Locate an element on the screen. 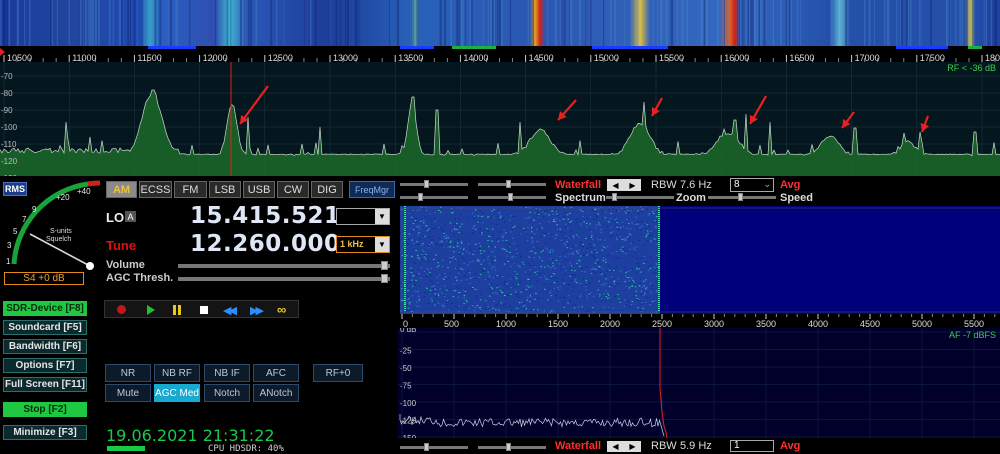  lo-preset-select: ▼ is located at coordinates (363, 216).